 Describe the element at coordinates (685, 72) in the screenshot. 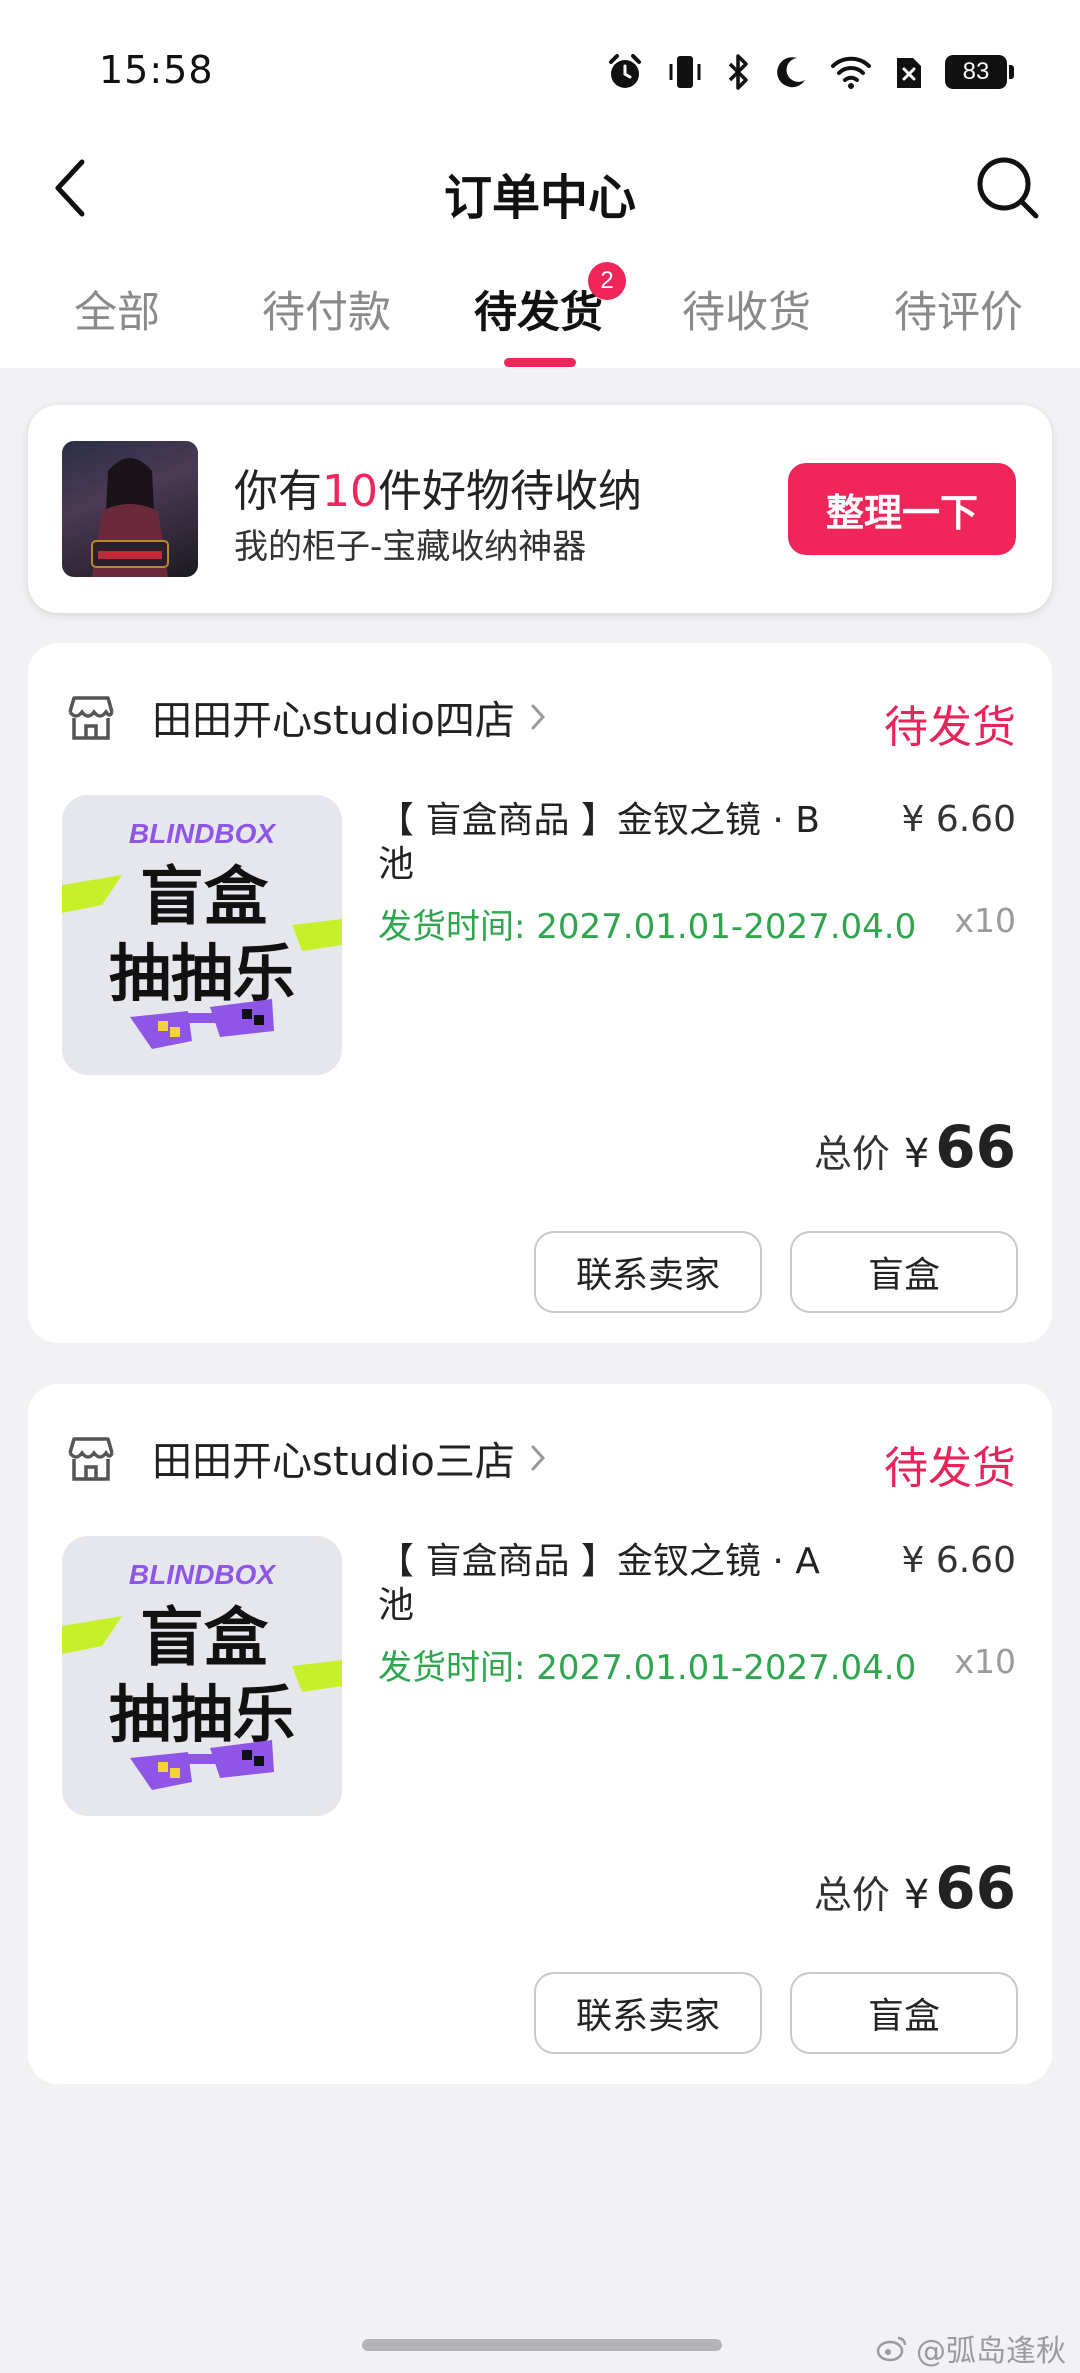

I see `vibrate-icon` at that location.